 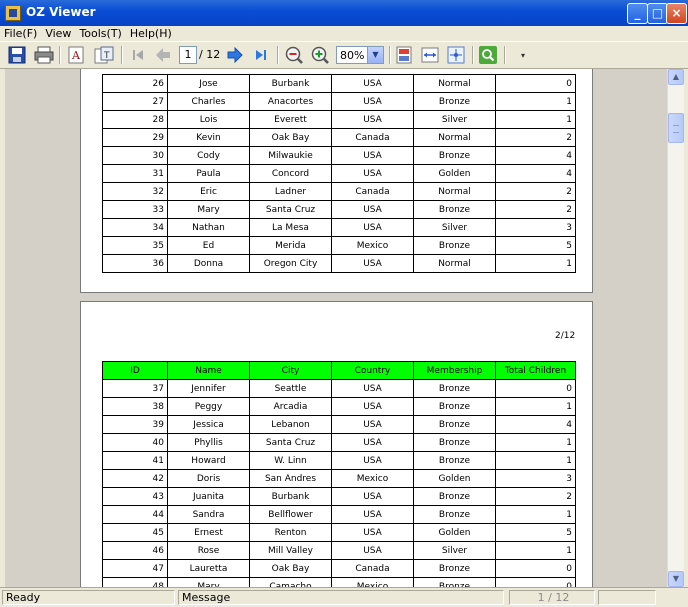 I want to click on vertical-scrollbar: ▲ ▼, so click(x=675, y=328).